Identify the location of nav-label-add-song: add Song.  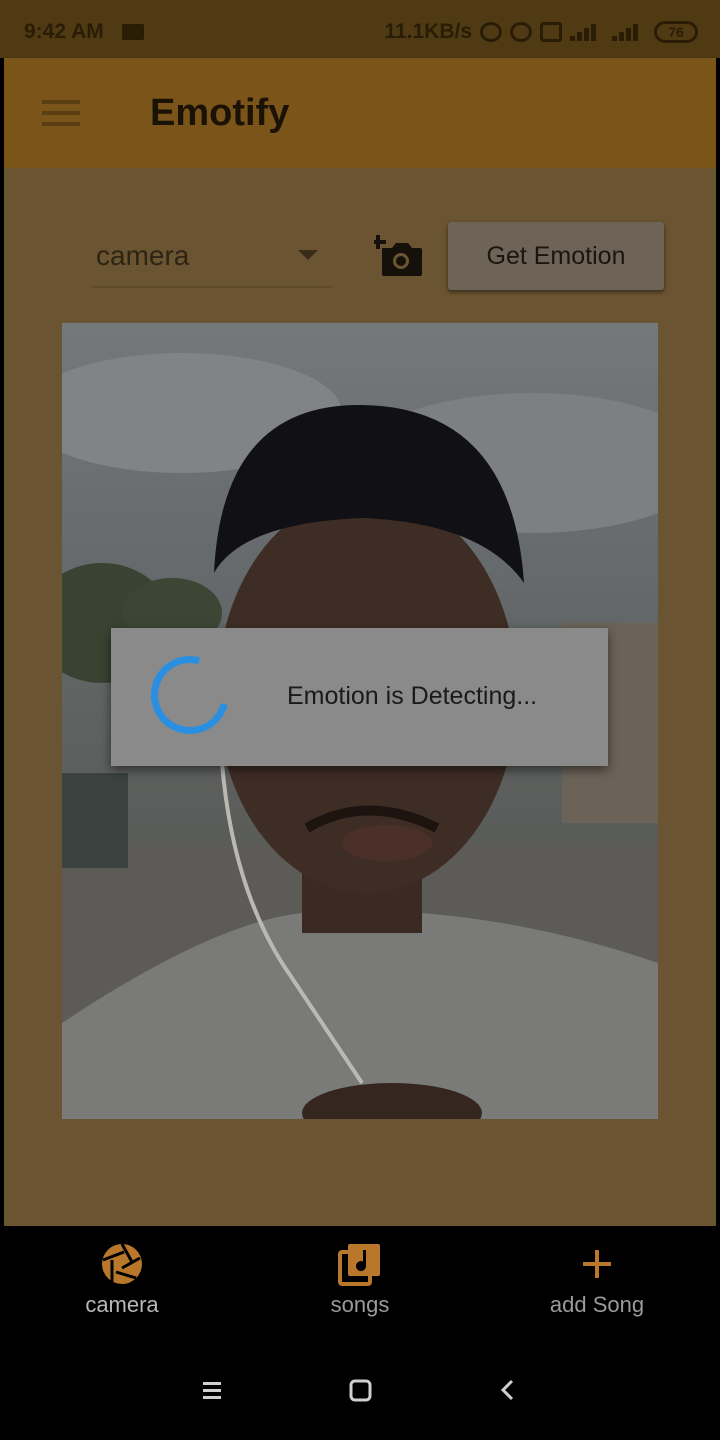
(597, 1304).